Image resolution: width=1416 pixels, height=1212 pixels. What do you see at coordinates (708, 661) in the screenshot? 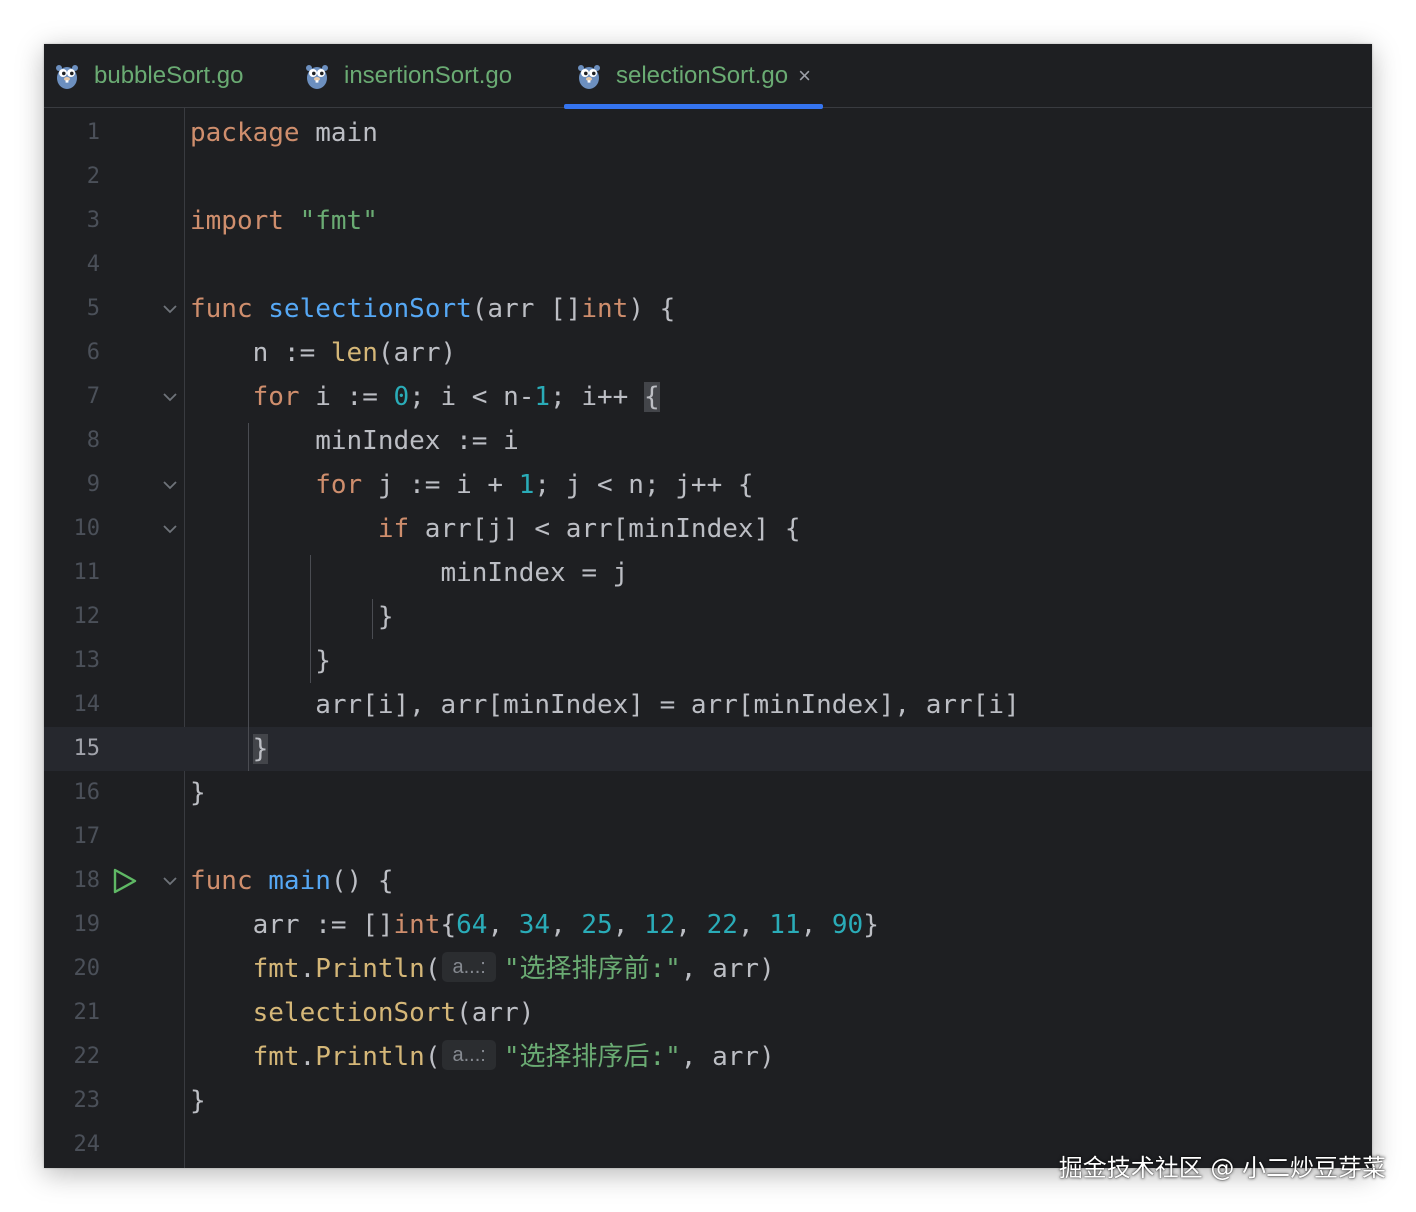
I see `code-line: 13 }` at bounding box center [708, 661].